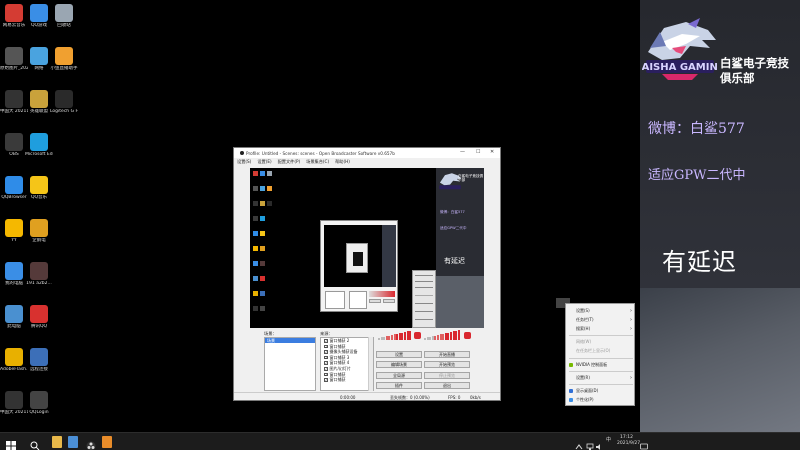 This screenshot has height=450, width=800. What do you see at coordinates (399, 364) in the screenshot?
I see `edit-scene-button: 编辑场景` at bounding box center [399, 364].